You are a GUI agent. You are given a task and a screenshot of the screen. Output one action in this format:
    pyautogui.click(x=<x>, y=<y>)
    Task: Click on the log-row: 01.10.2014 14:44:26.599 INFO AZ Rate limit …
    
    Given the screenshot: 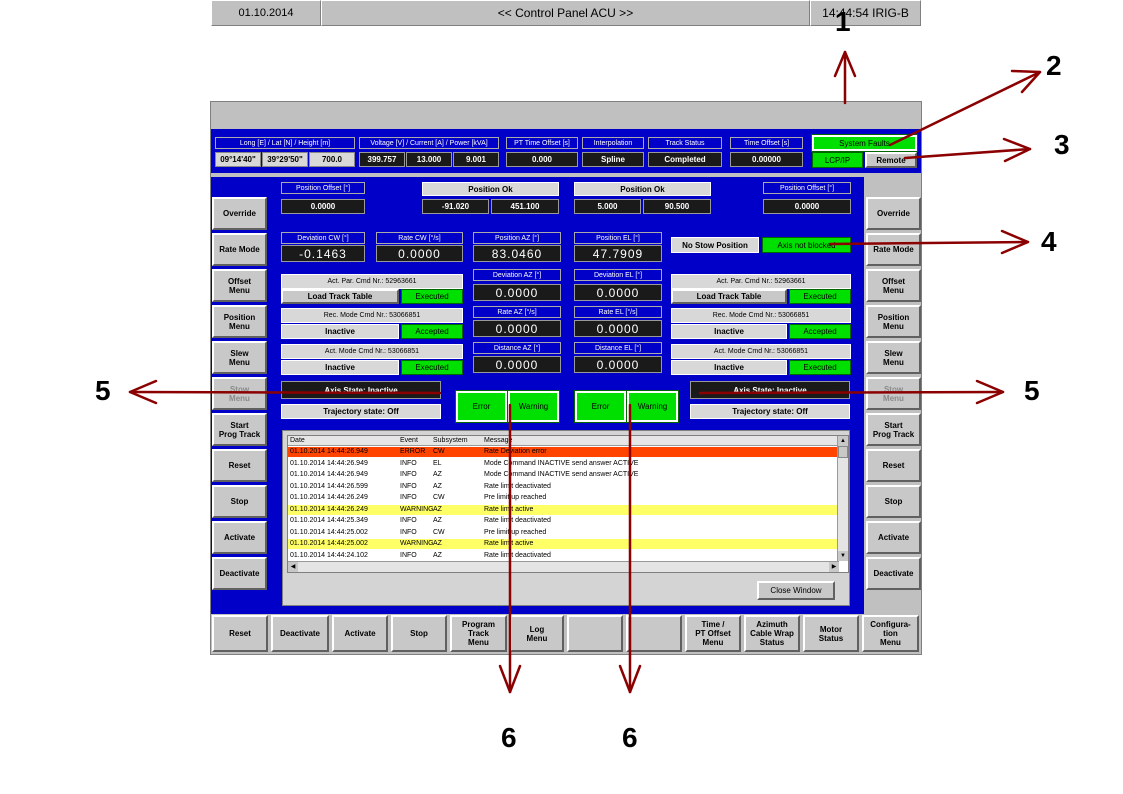 What is the action you would take?
    pyautogui.click(x=563, y=486)
    